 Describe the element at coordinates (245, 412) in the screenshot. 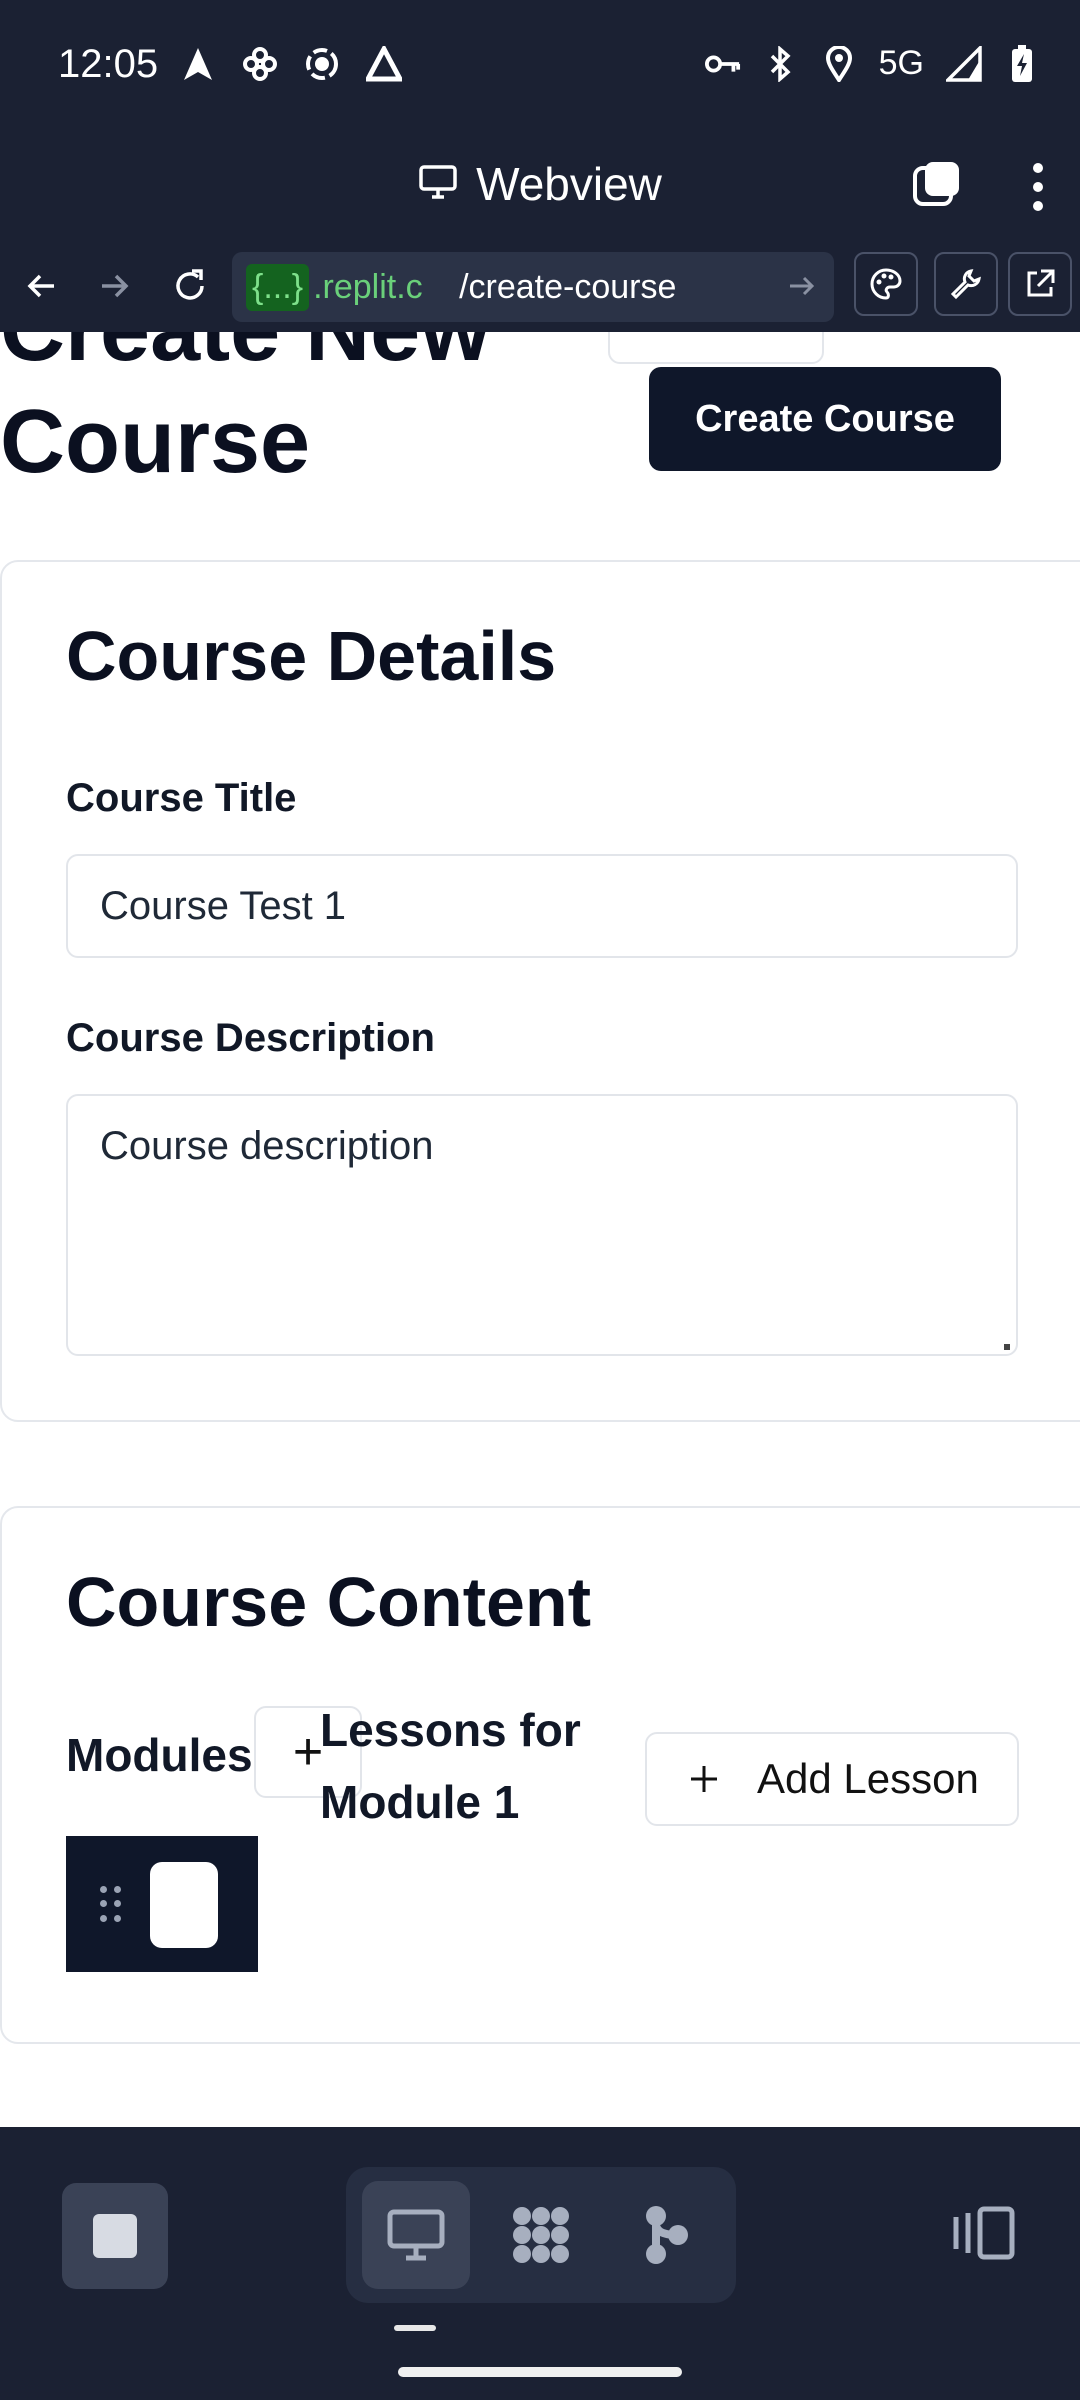

I see `page-title: Create New Course` at that location.